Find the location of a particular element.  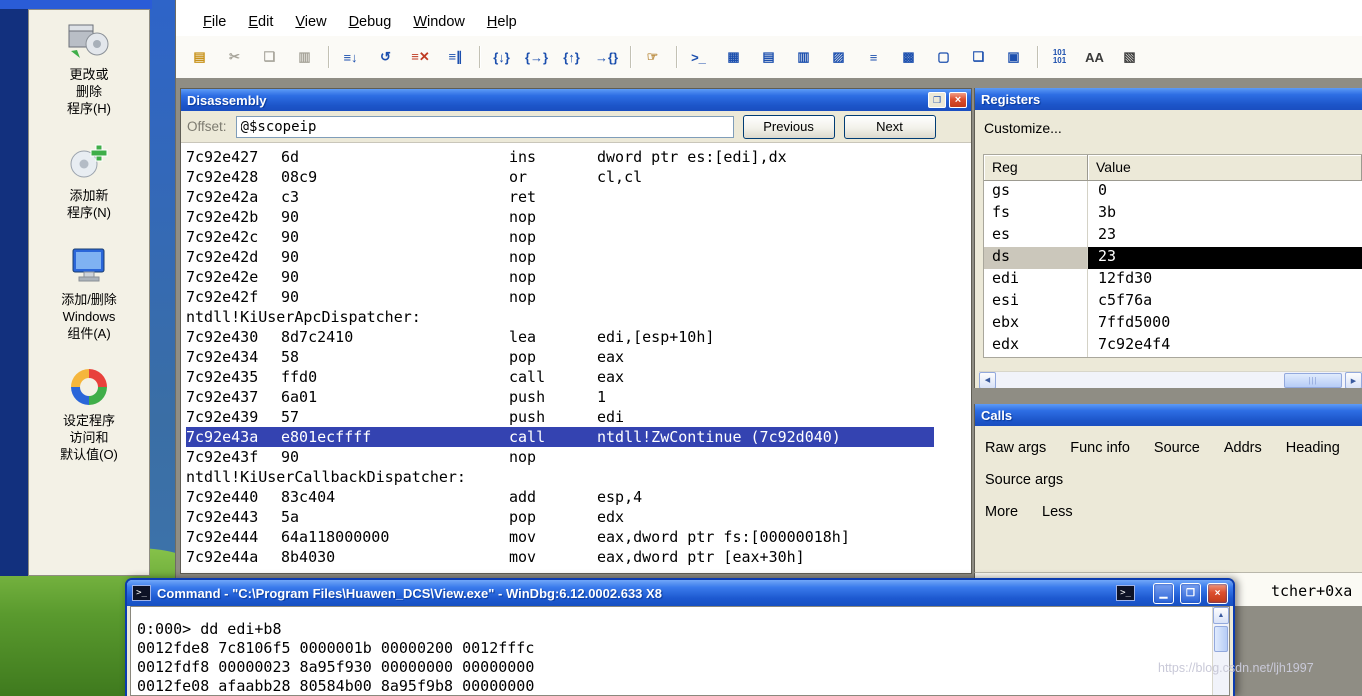

minimize-icon: ▁ is located at coordinates (1163, 593).